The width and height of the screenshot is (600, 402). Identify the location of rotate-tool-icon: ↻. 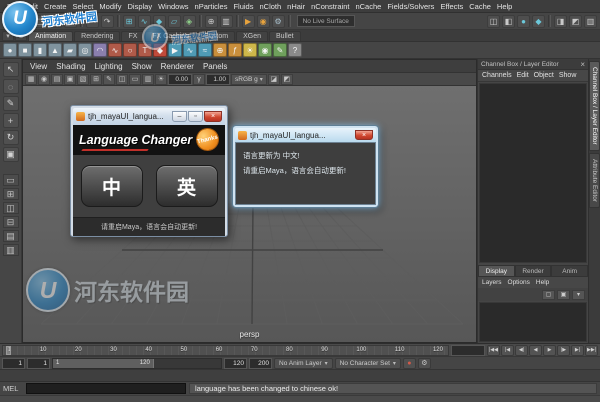
(10, 137).